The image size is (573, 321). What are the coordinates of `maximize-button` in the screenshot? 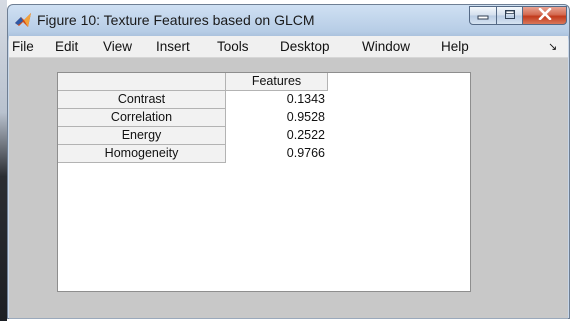 It's located at (509, 15).